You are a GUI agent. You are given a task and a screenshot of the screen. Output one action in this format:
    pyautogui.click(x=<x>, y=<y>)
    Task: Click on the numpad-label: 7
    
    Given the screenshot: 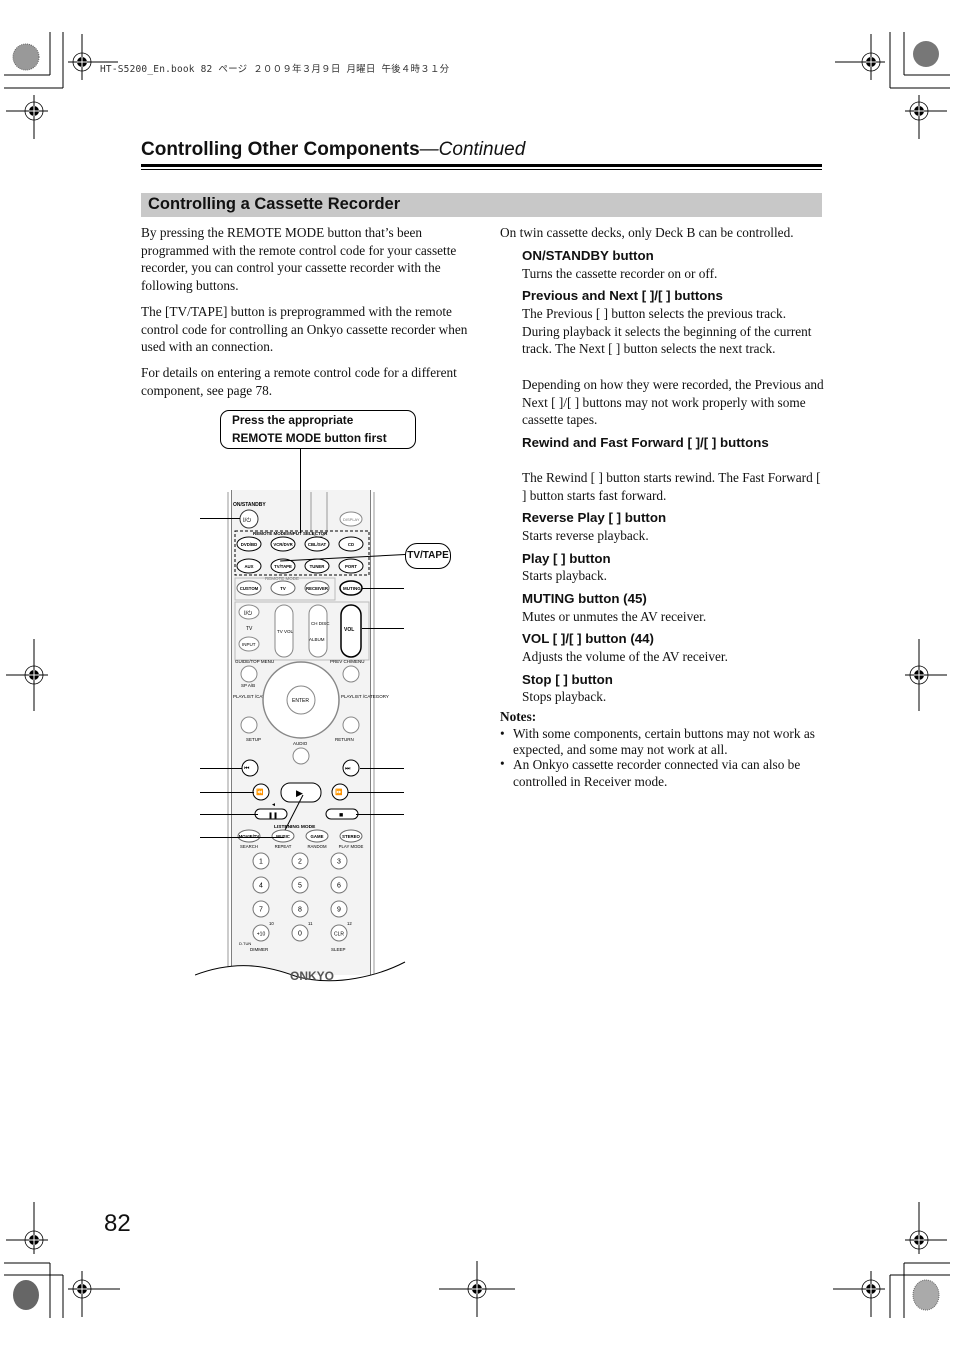 What is the action you would take?
    pyautogui.click(x=261, y=910)
    